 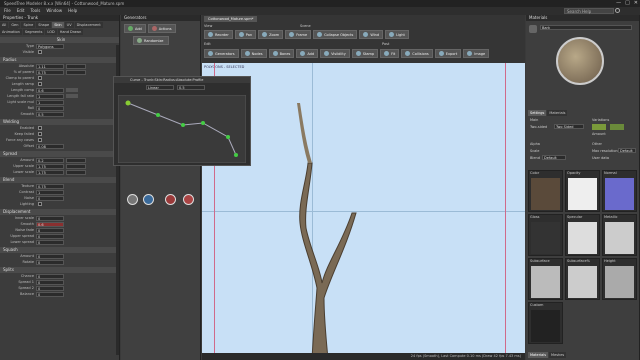 I want to click on view-button-6: Light, so click(x=397, y=34).